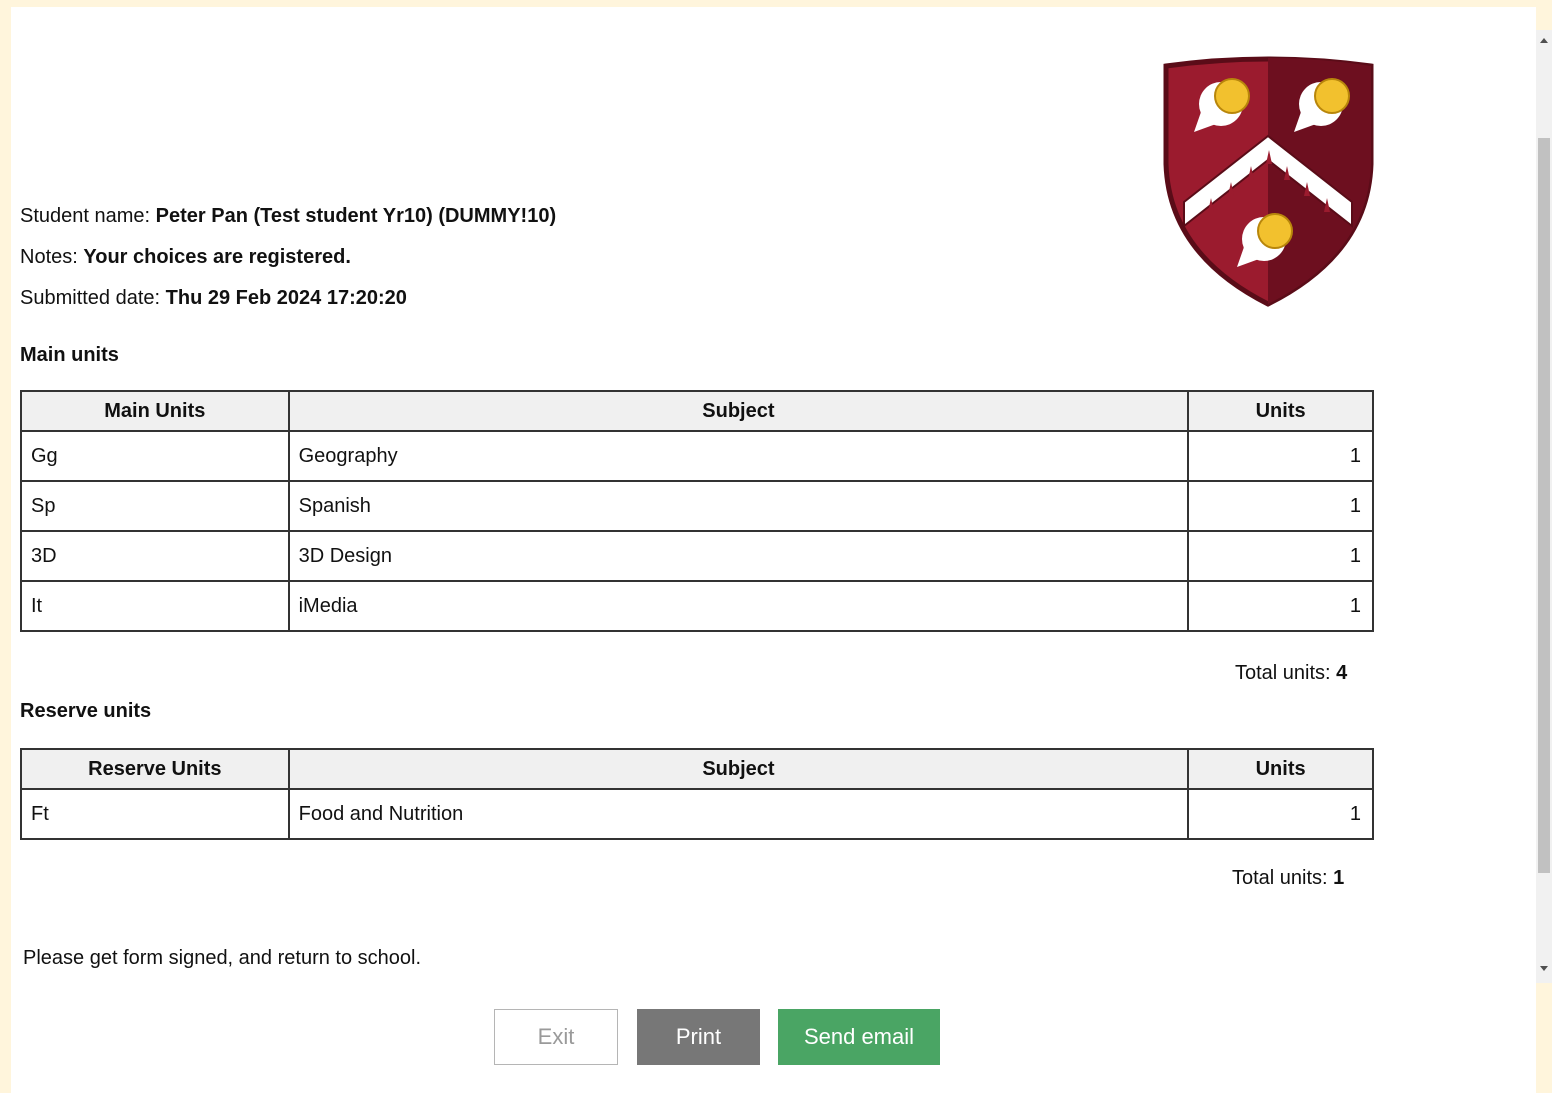 Image resolution: width=1552 pixels, height=1093 pixels. Describe the element at coordinates (1268, 181) in the screenshot. I see `school-crest-icon` at that location.